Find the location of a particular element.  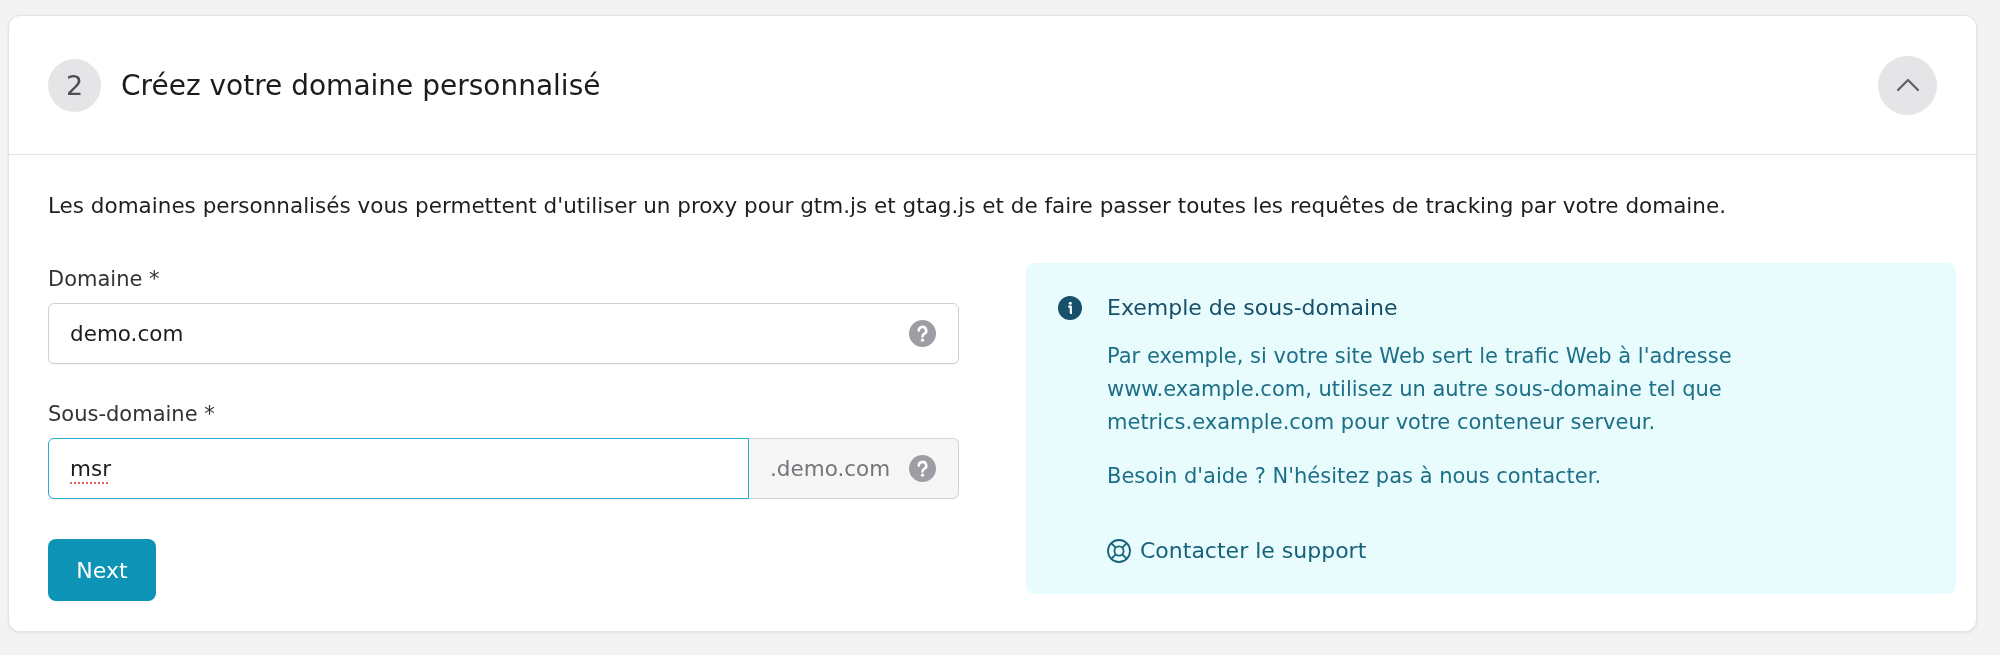

description-text: Les domaines personnalisés vous permettent d'utiliser un proxy pour gtm.js et gtag.js et de faire passer toutes les requêtes de tracking par votre domaine. is located at coordinates (887, 206).